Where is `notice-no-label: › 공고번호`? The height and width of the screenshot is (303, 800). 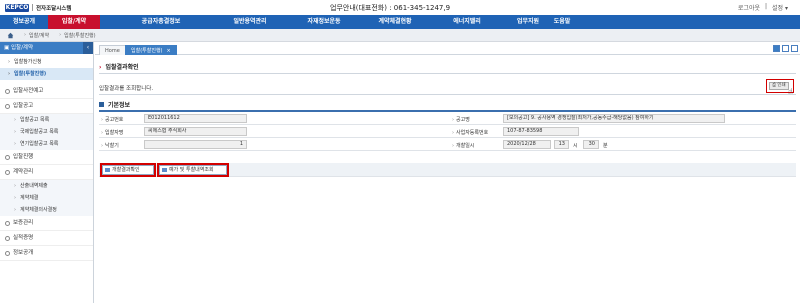 notice-no-label: › 공고번호 is located at coordinates (112, 120).